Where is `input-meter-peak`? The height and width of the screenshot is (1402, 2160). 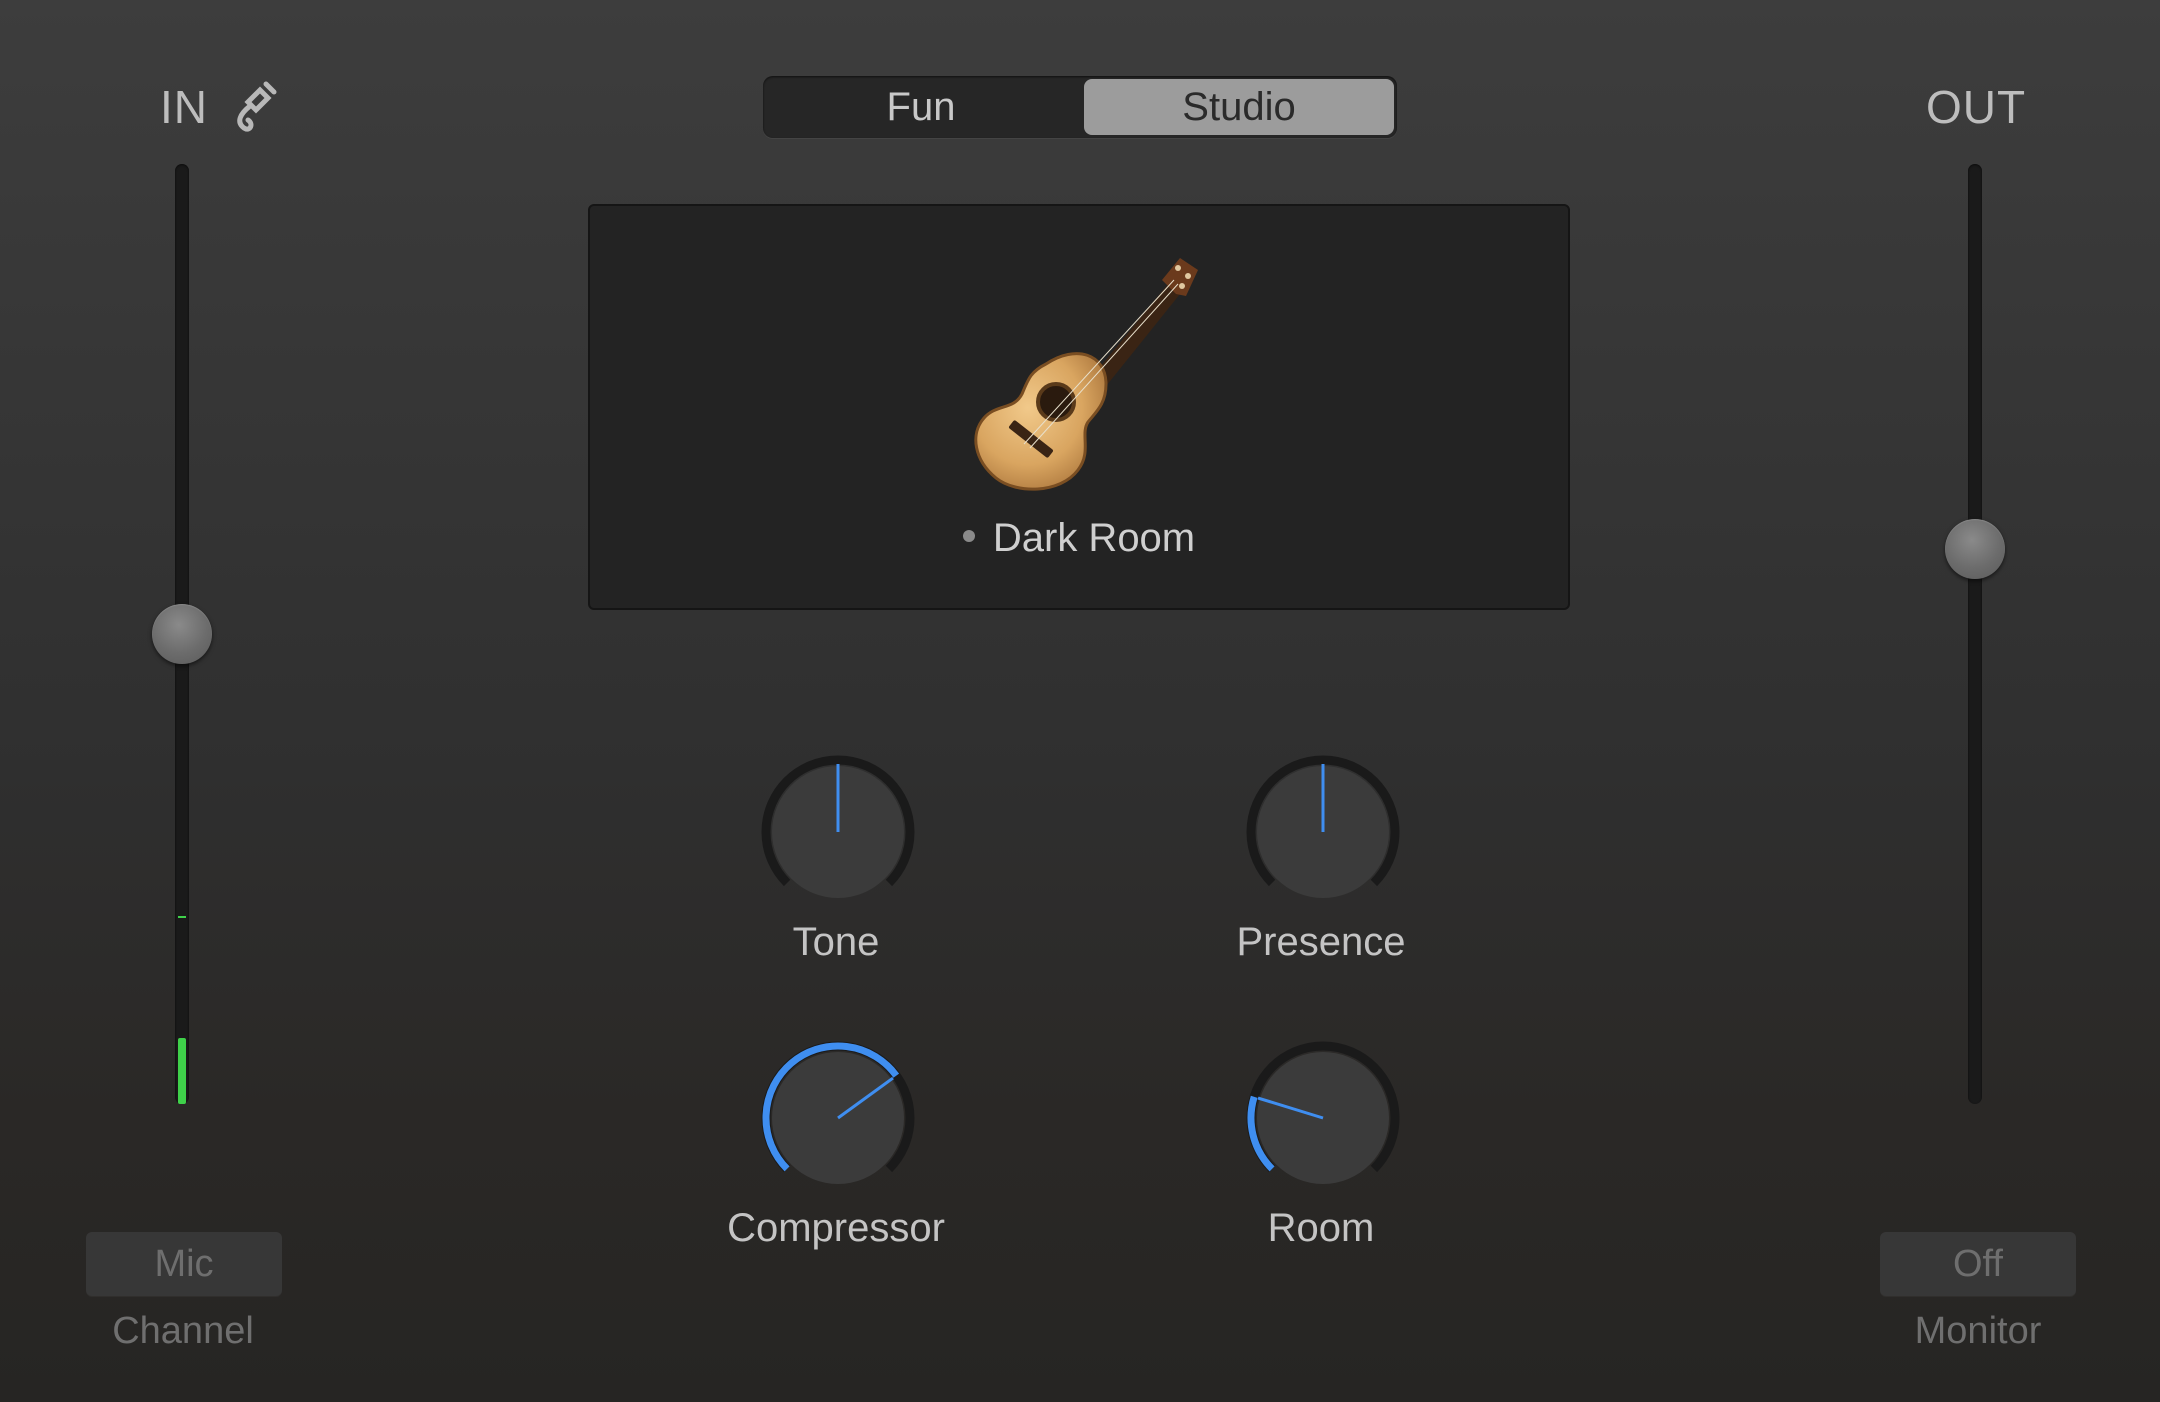 input-meter-peak is located at coordinates (182, 917).